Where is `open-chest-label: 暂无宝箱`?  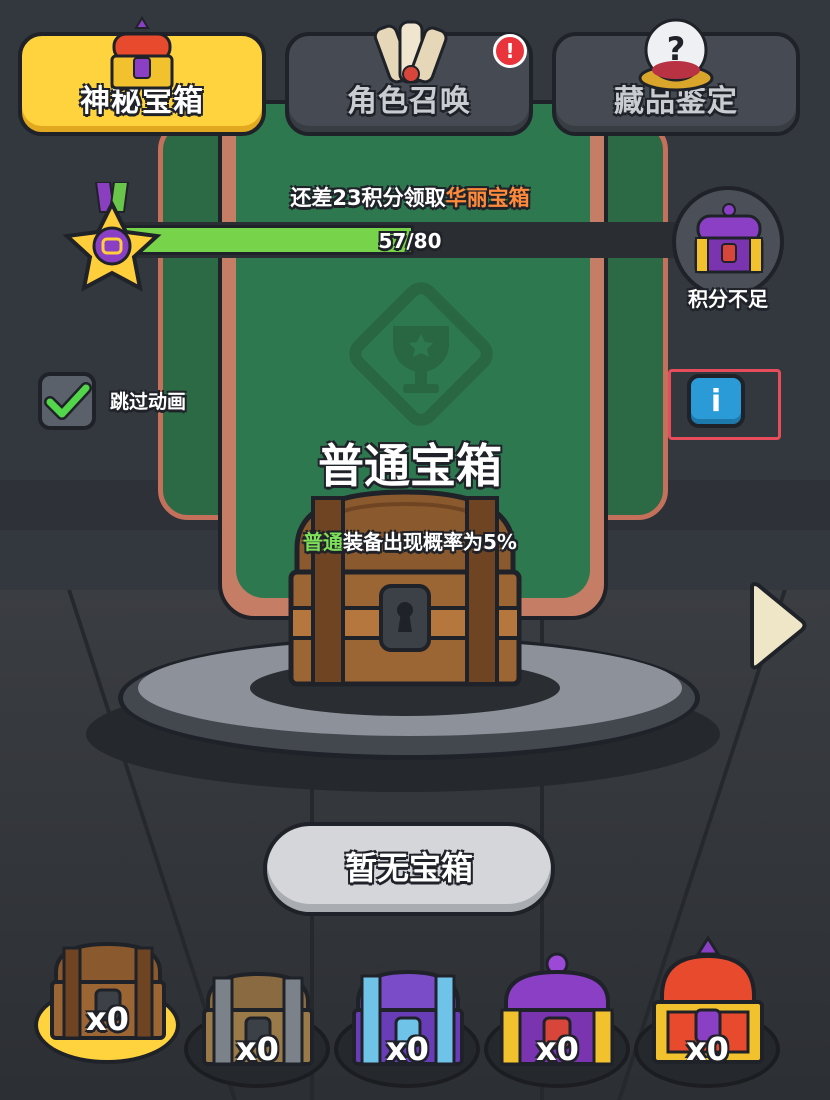
open-chest-label: 暂无宝箱 is located at coordinates (408, 868).